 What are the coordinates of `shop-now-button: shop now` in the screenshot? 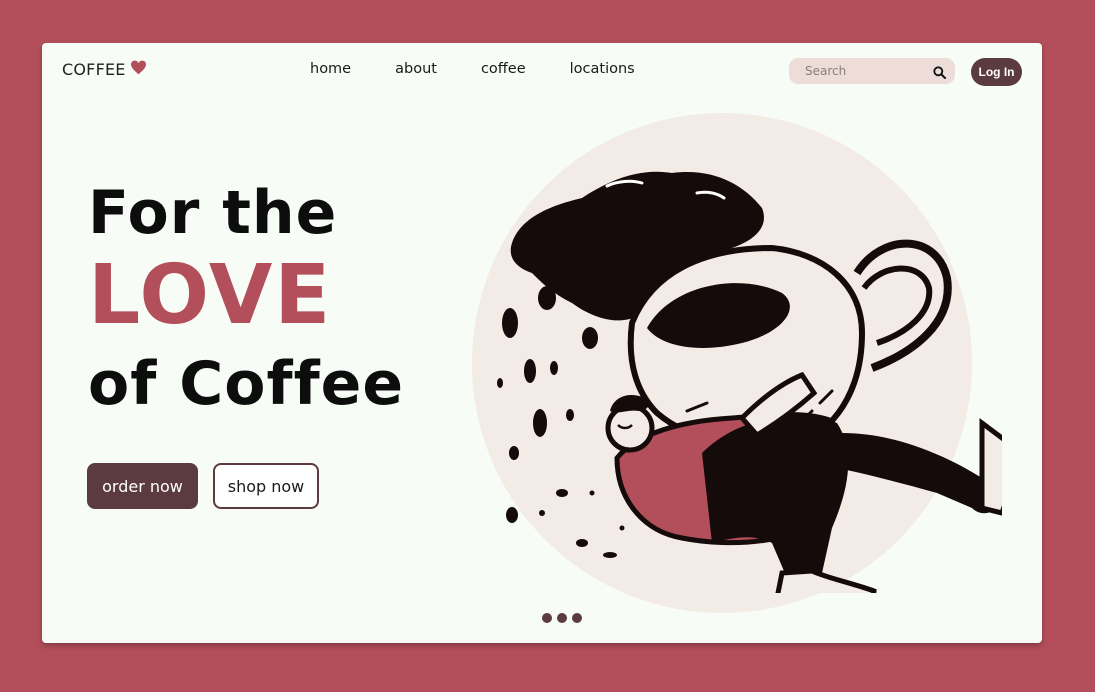 It's located at (266, 486).